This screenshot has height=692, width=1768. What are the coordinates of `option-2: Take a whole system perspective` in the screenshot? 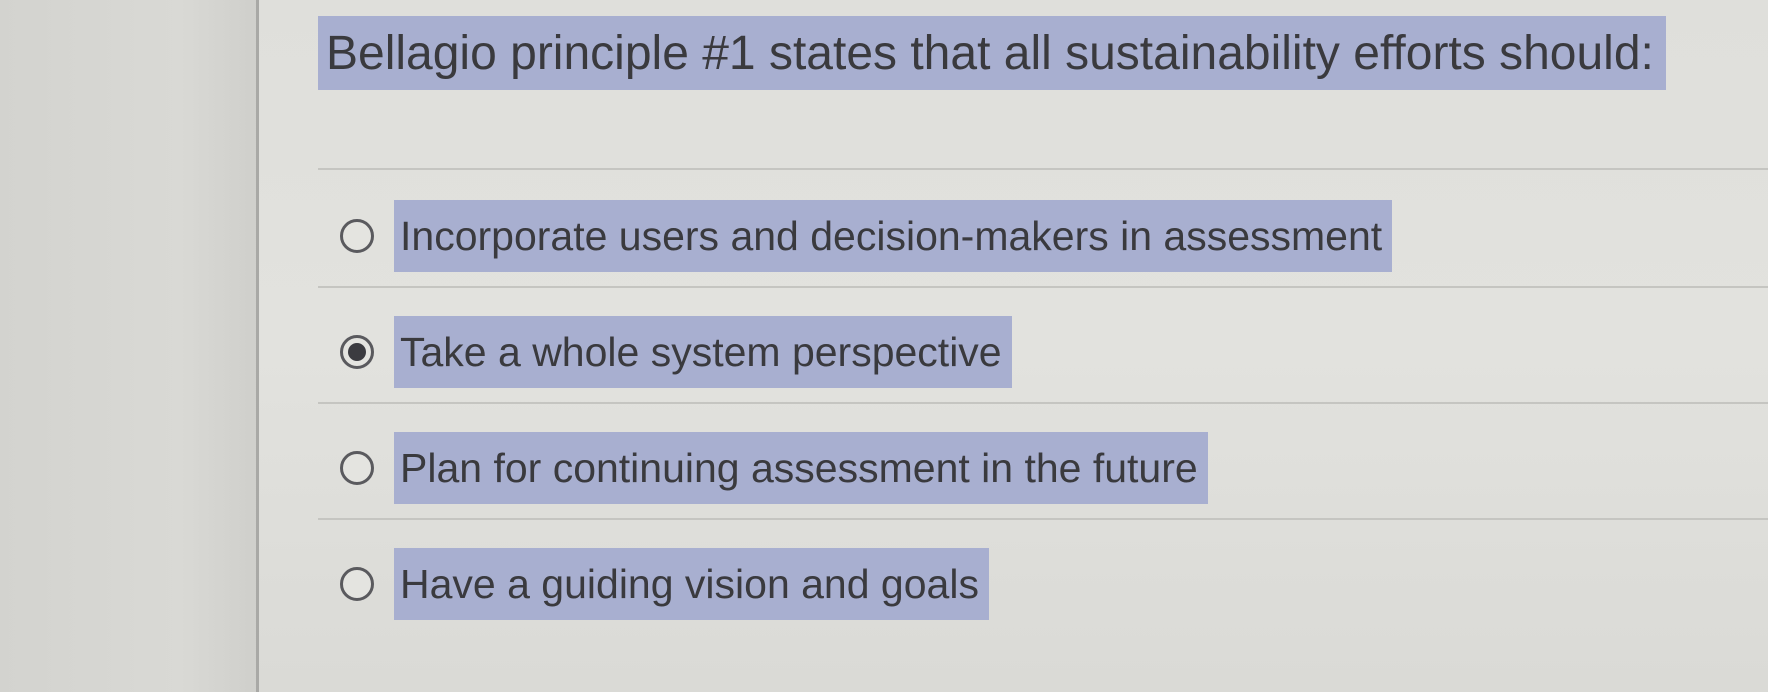 It's located at (676, 352).